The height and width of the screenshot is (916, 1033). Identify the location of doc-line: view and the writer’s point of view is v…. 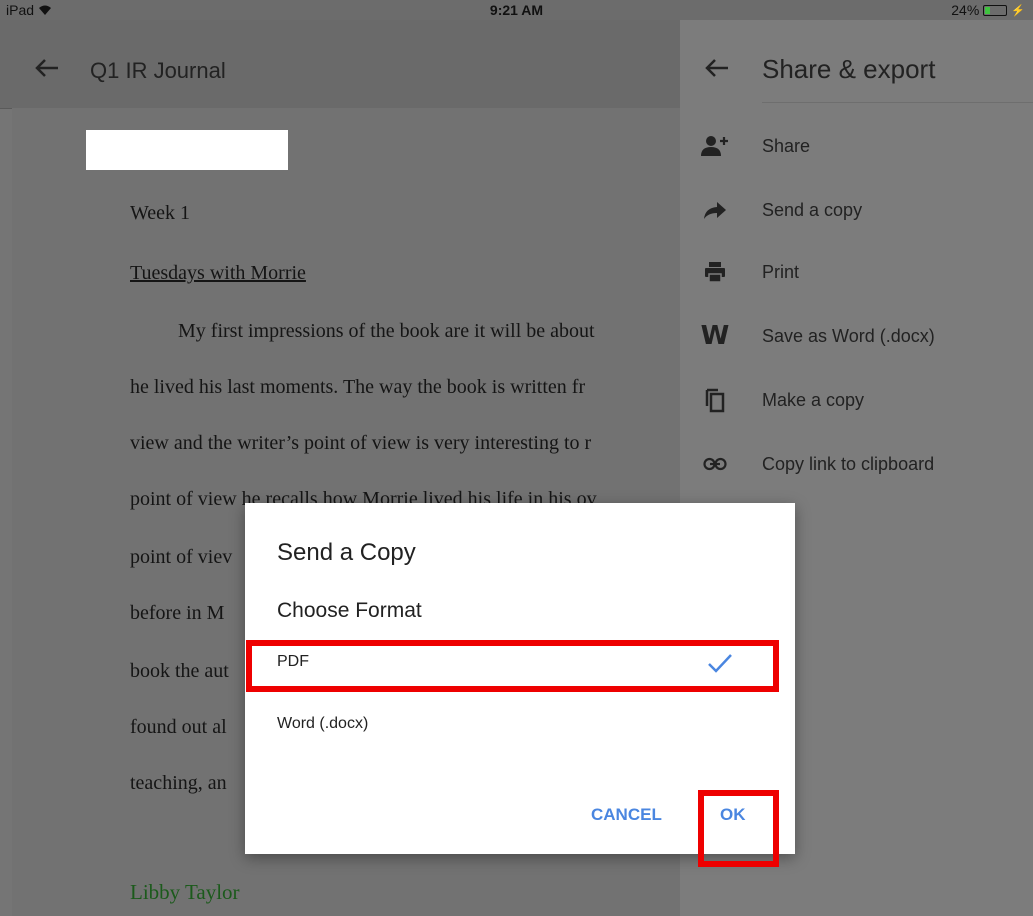
(361, 443).